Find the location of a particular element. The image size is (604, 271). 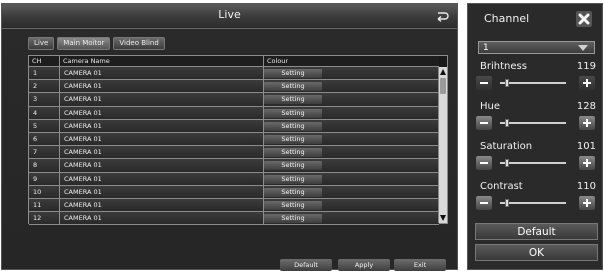

chevron-down-icon is located at coordinates (583, 48).